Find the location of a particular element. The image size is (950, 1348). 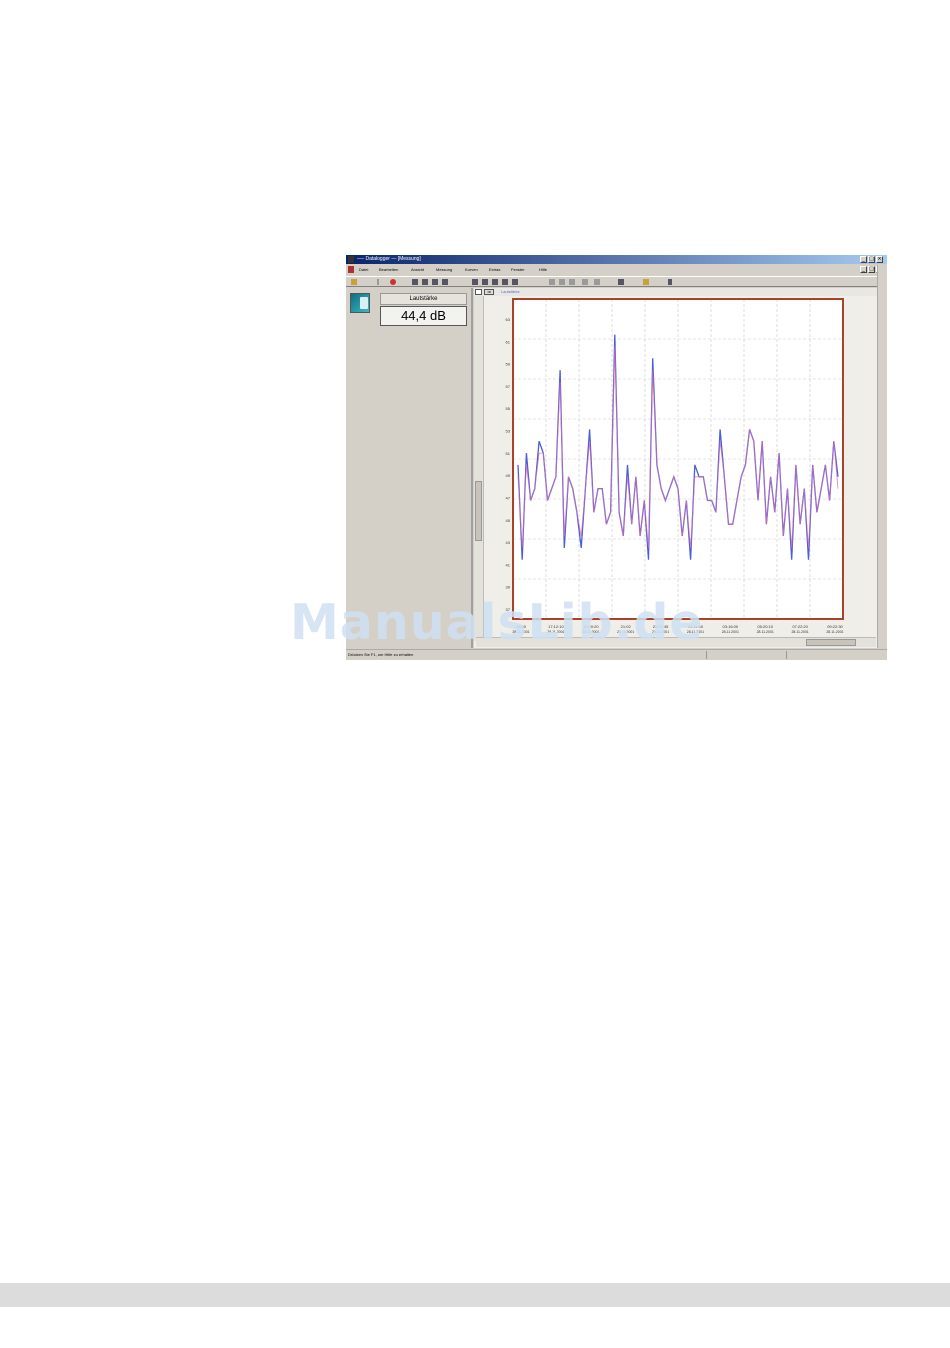

x-tick-time: 07:22:20 is located at coordinates (800, 626).